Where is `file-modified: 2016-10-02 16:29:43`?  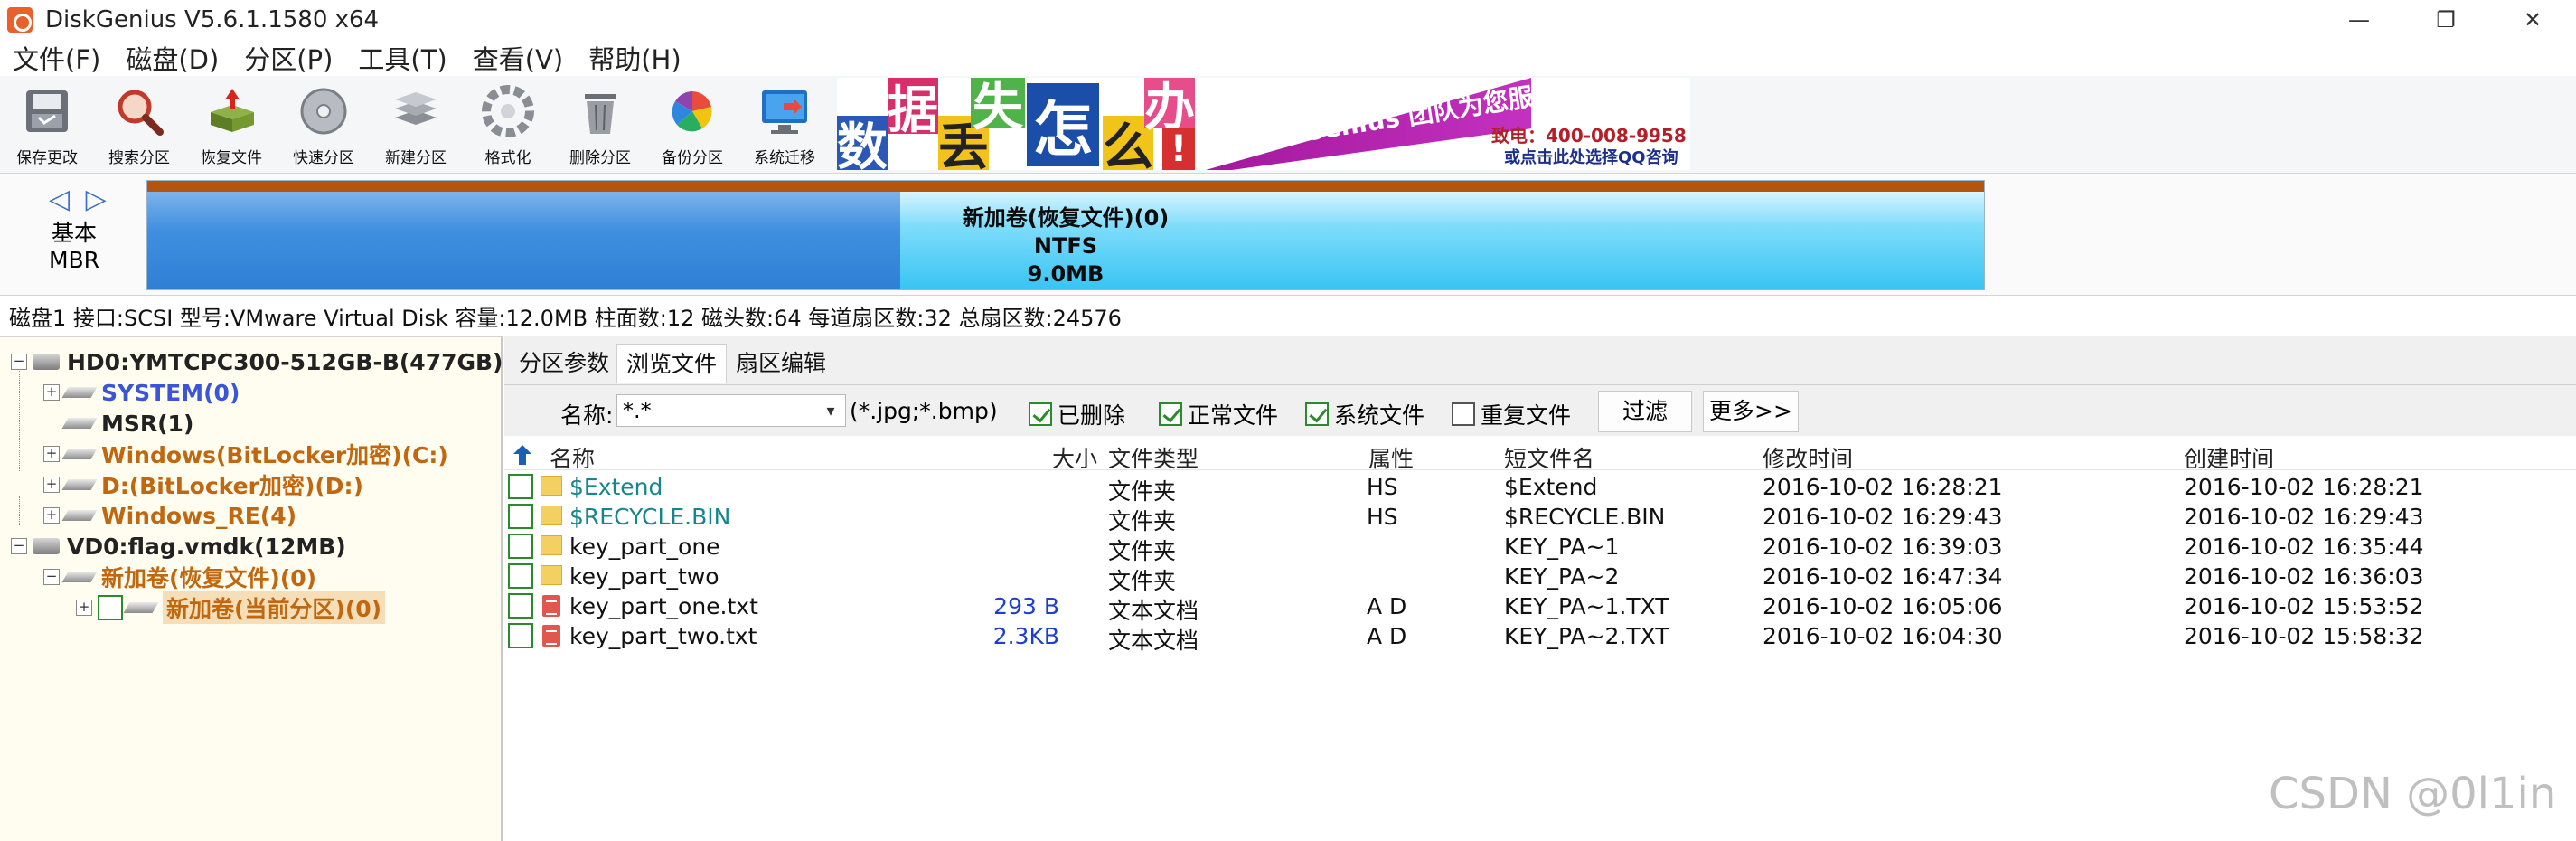 file-modified: 2016-10-02 16:29:43 is located at coordinates (1883, 517).